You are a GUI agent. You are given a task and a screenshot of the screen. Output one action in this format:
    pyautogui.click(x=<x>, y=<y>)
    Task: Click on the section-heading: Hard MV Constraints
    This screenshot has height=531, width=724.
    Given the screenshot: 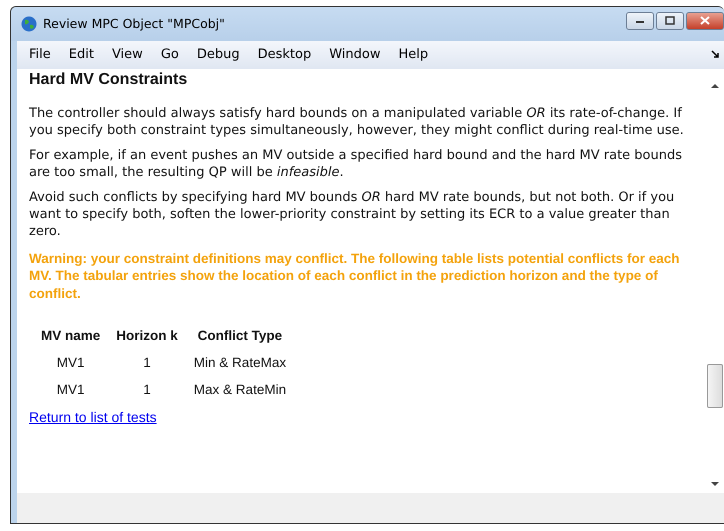 What is the action you would take?
    pyautogui.click(x=108, y=79)
    